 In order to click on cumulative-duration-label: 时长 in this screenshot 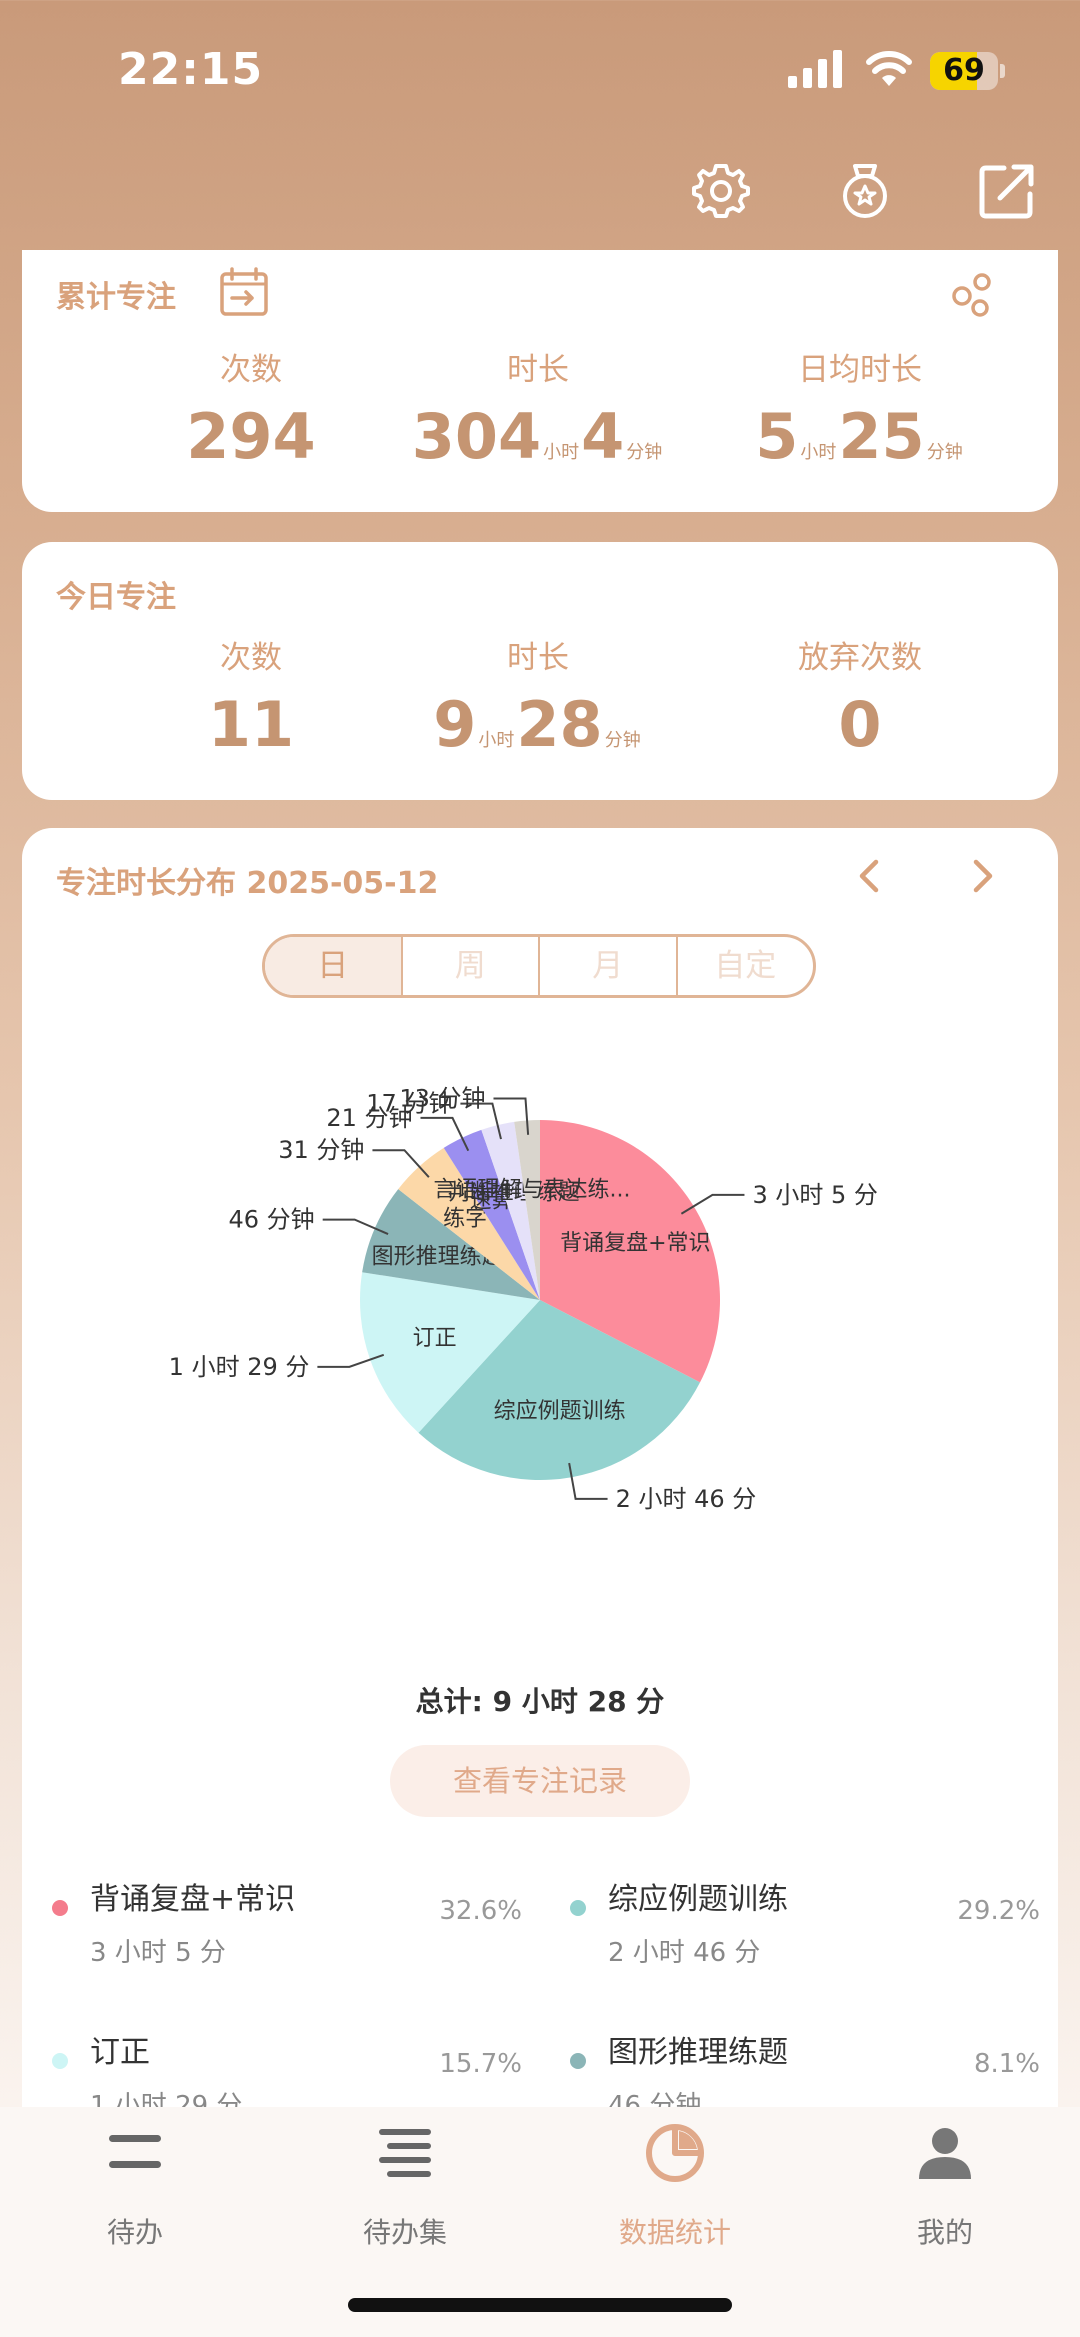, I will do `click(538, 370)`.